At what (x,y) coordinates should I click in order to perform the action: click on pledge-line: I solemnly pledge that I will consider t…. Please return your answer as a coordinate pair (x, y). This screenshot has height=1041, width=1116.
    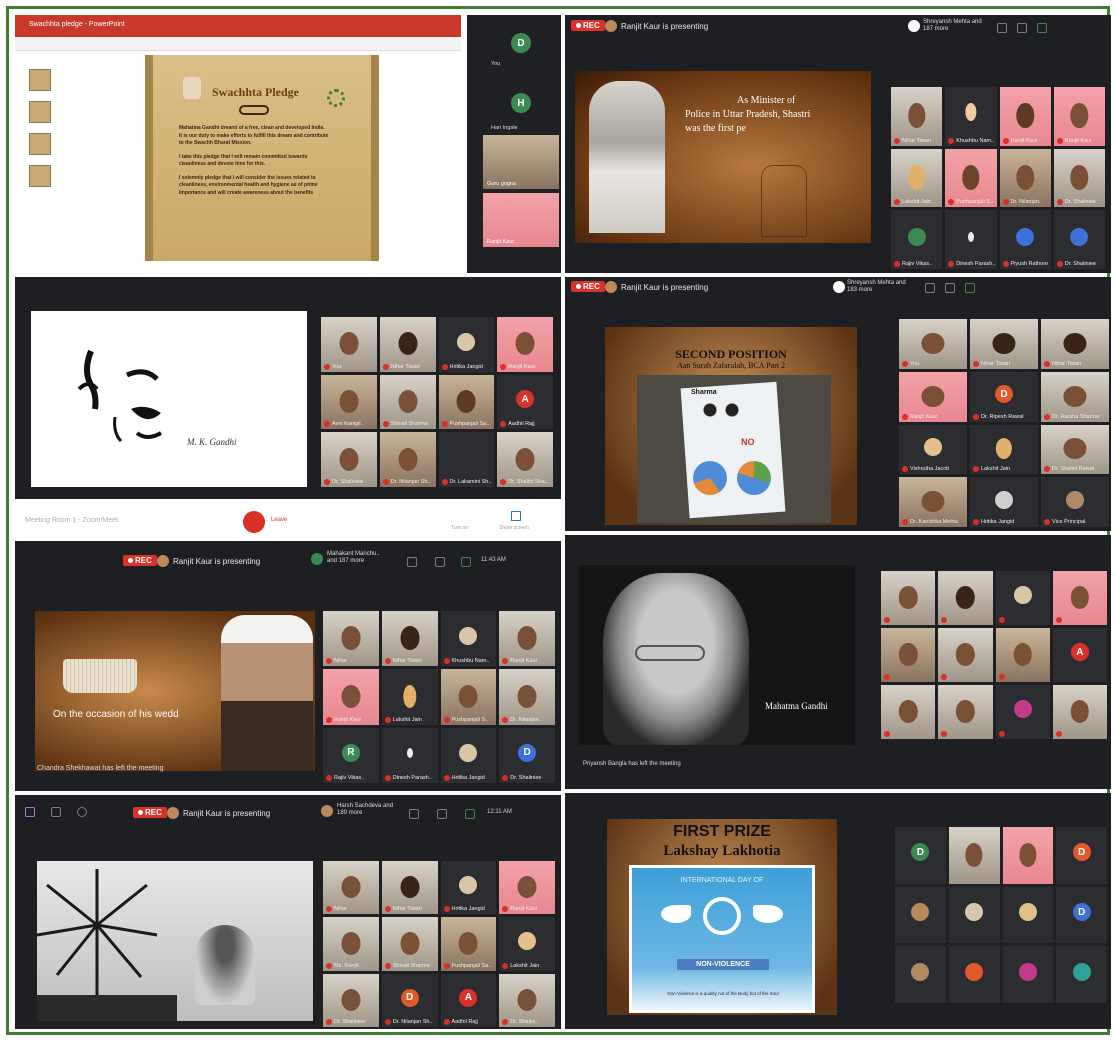
    Looking at the image, I should click on (247, 177).